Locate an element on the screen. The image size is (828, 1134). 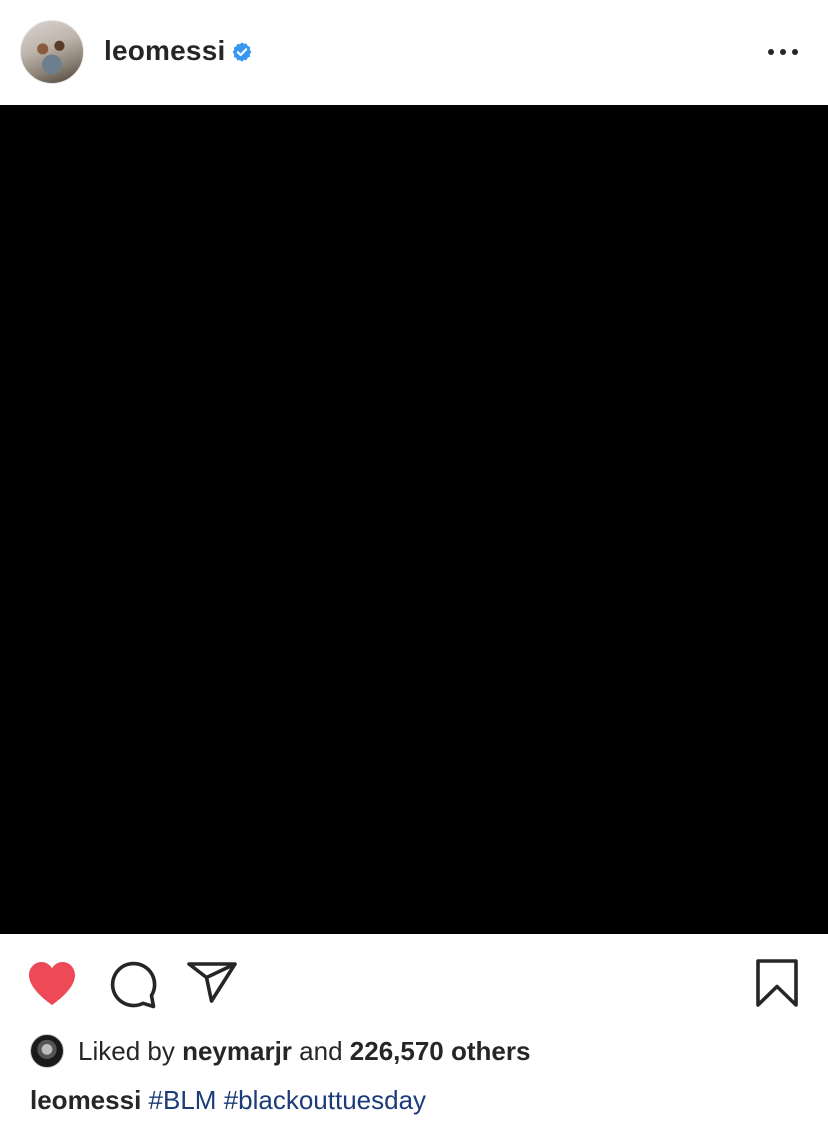
comment-icon is located at coordinates (132, 984).